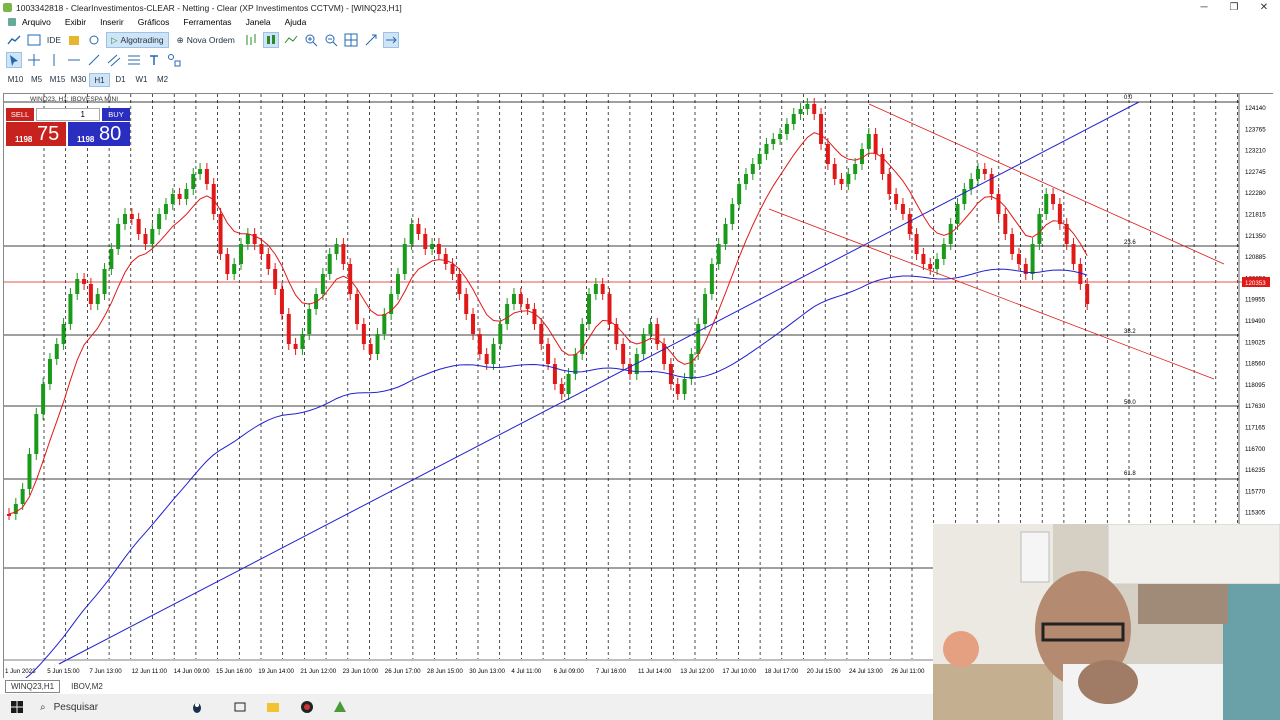 The image size is (1280, 720). Describe the element at coordinates (640, 40) in the screenshot. I see `main-toolbar: IDE ▷ Algotrading ⊕ Nova Ordem` at that location.